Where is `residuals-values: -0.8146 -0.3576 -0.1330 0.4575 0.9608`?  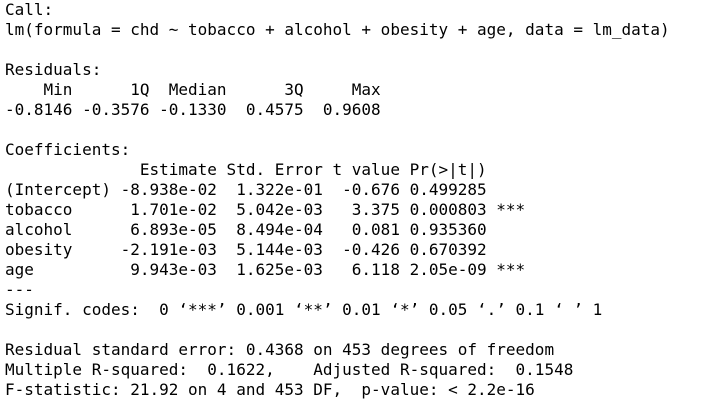 residuals-values: -0.8146 -0.3576 -0.1330 0.4575 0.9608 is located at coordinates (198, 109).